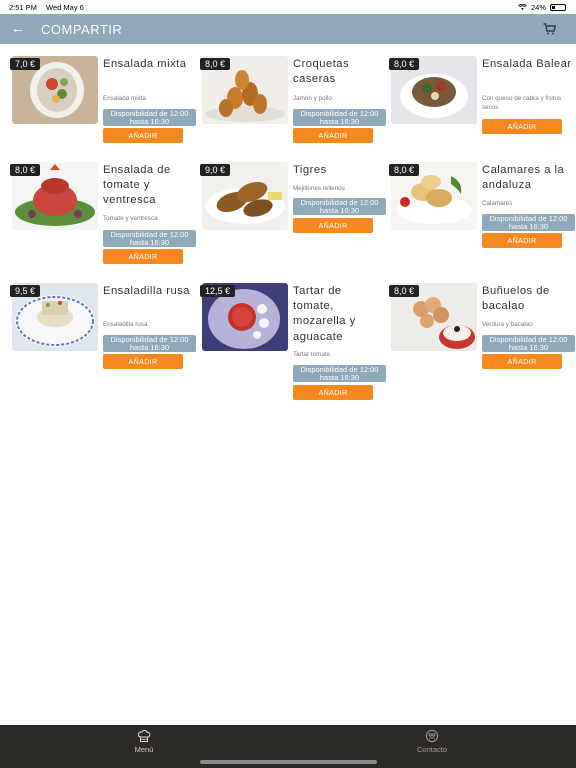 The width and height of the screenshot is (576, 768). What do you see at coordinates (432, 749) in the screenshot?
I see `tab-contact-label: Contacto` at bounding box center [432, 749].